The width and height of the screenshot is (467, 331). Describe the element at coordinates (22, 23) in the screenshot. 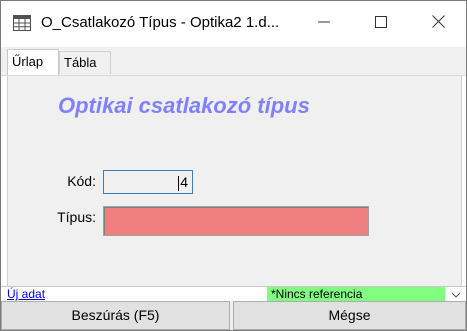

I see `datasheet-icon` at that location.